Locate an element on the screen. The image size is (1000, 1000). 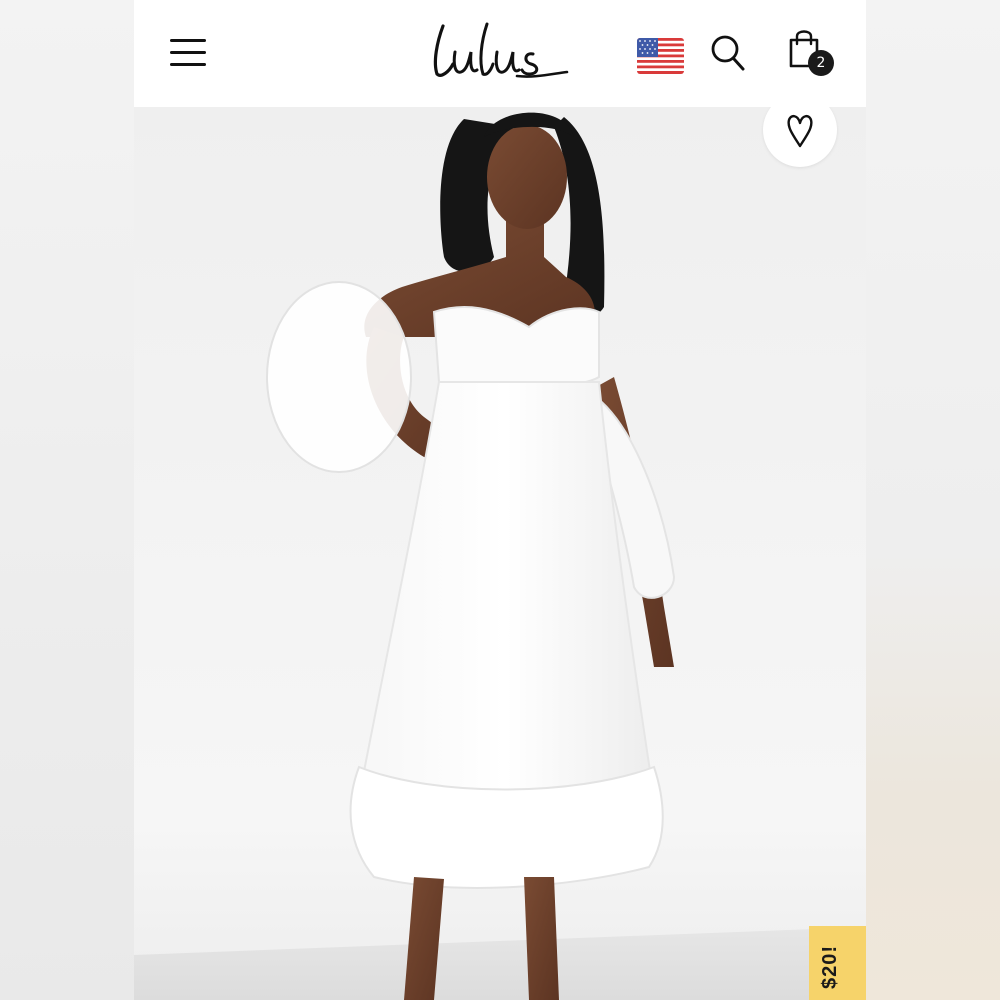
cart-count-badge: 2 is located at coordinates (821, 63).